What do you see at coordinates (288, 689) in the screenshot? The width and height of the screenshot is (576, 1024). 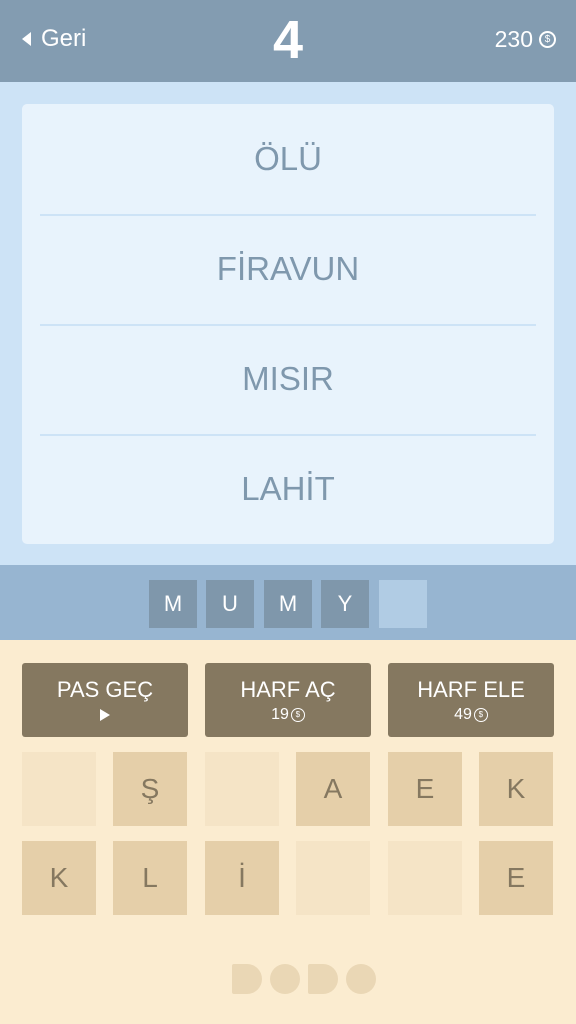 I see `reveal-label: HARF AÇ` at bounding box center [288, 689].